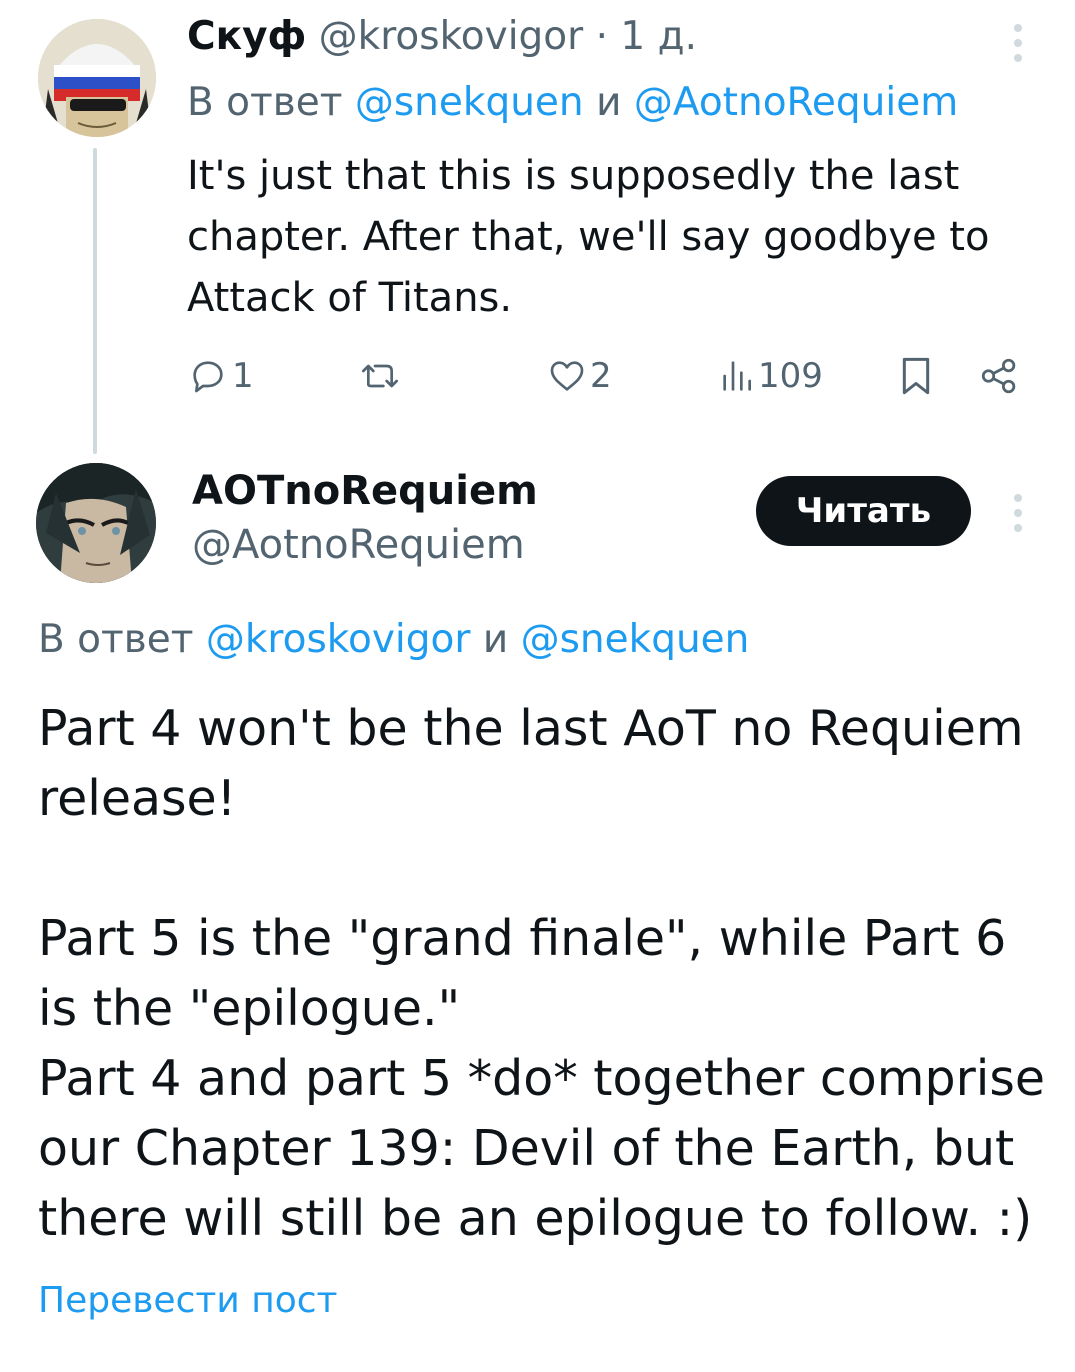  I want to click on post-time: 1 д., so click(658, 36).